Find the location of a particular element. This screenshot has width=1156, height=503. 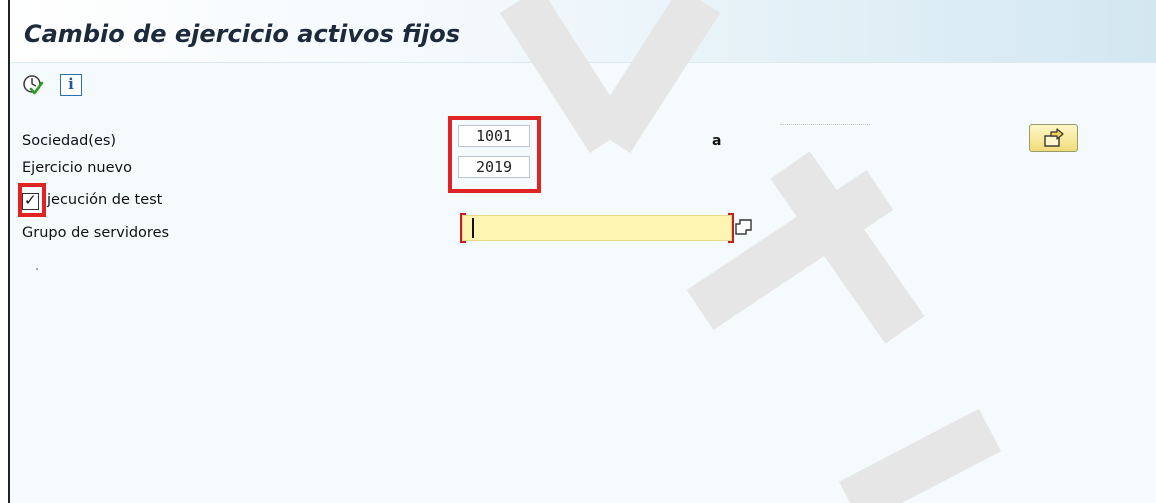

ejercicio-label: Ejercicio nuevo is located at coordinates (77, 168).